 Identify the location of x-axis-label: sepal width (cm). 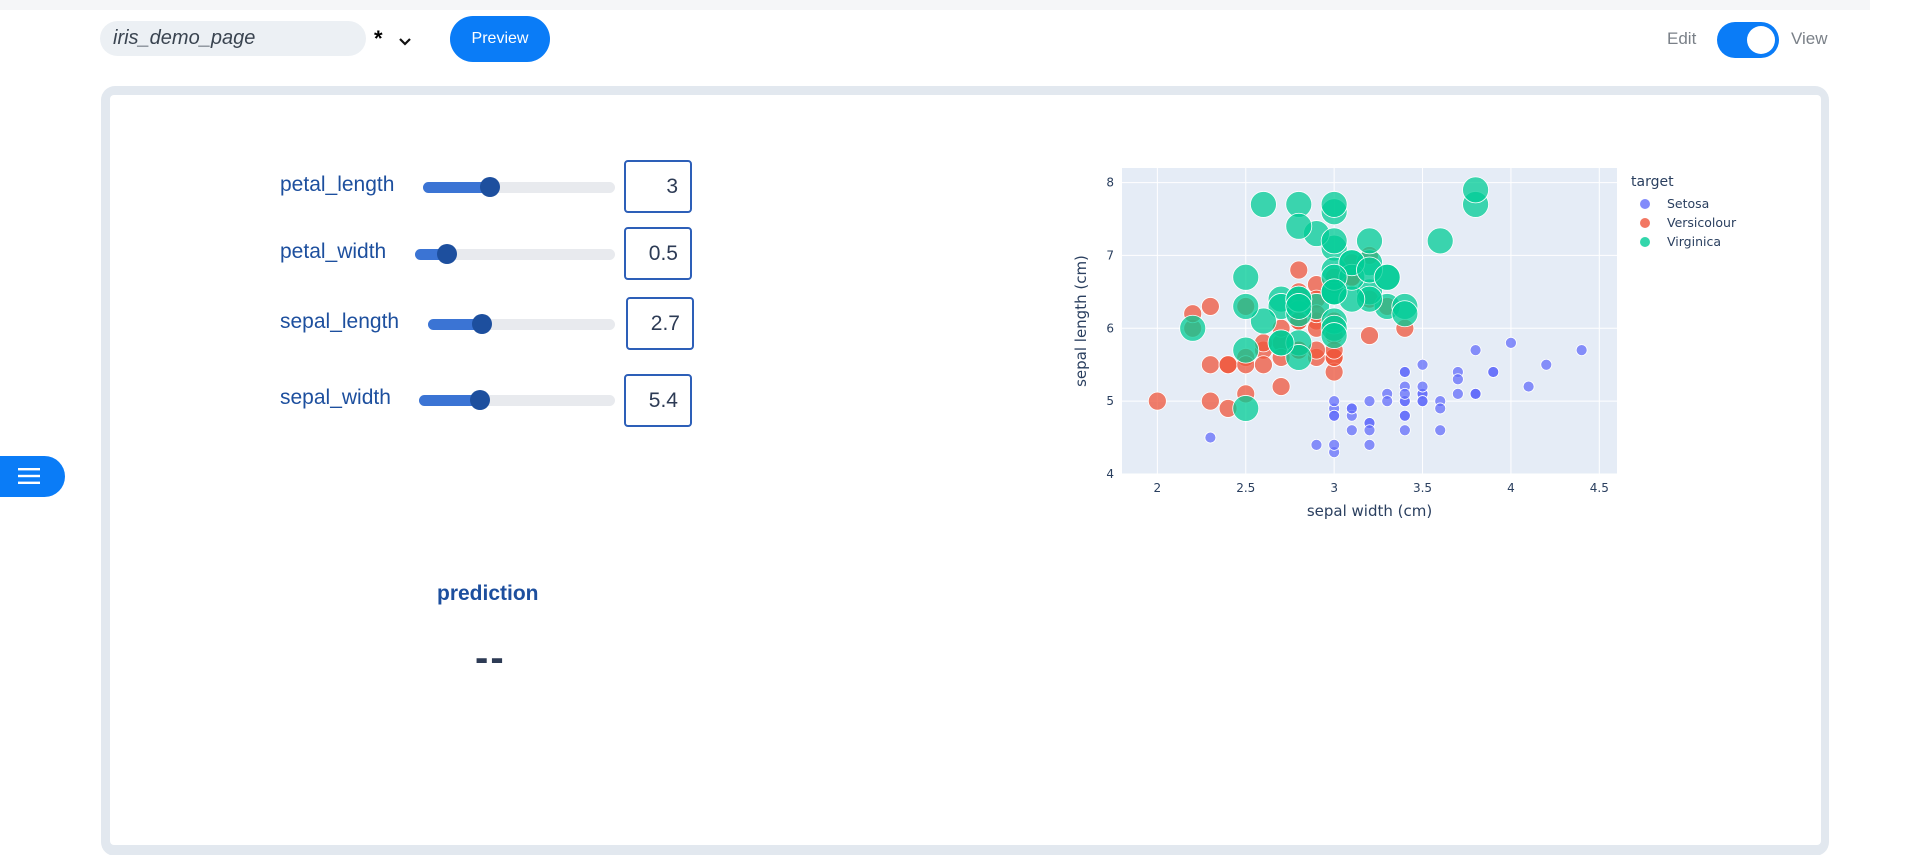
(1369, 511).